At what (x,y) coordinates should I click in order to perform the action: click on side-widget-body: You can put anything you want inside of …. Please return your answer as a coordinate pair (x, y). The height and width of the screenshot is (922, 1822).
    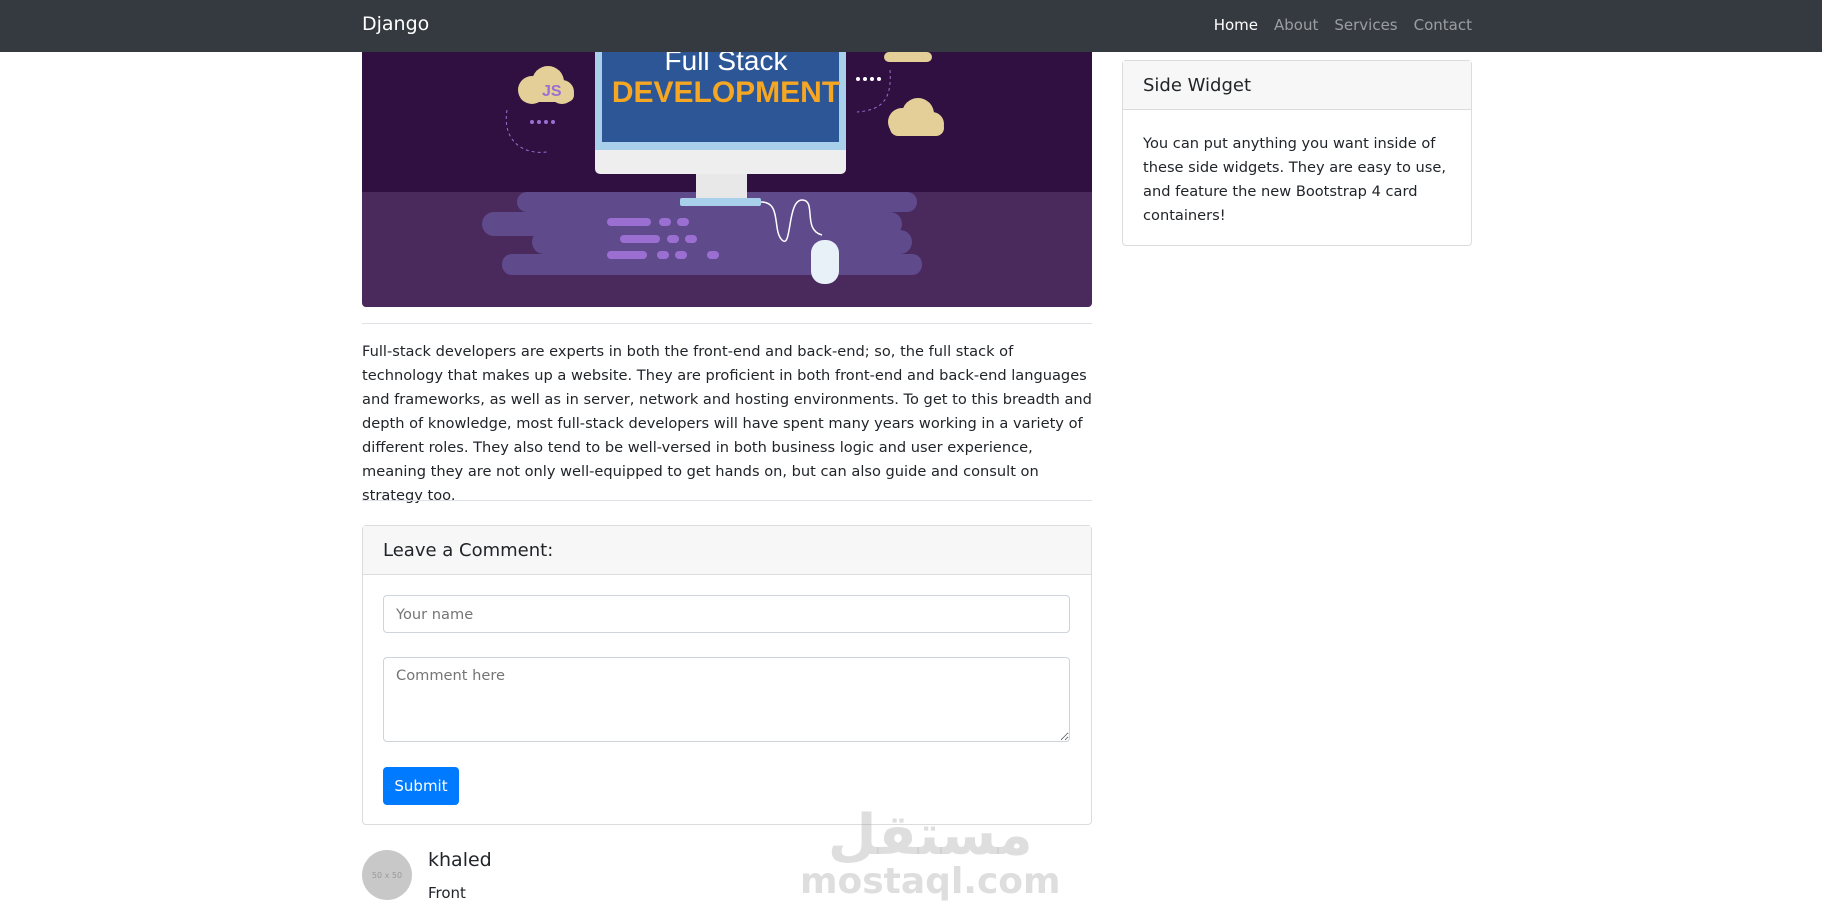
    Looking at the image, I should click on (1295, 179).